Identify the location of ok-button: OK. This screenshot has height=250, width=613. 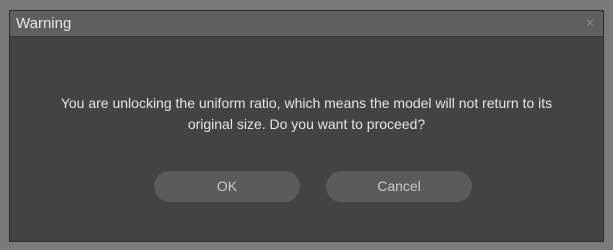
(227, 186).